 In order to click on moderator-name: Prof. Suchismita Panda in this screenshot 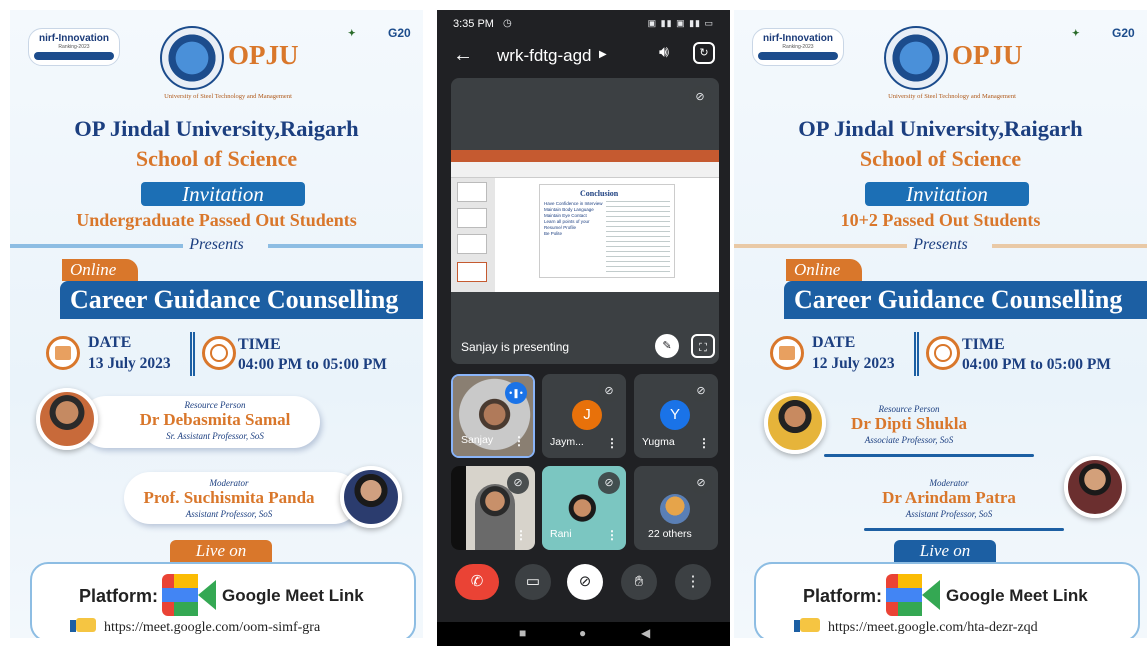, I will do `click(229, 497)`.